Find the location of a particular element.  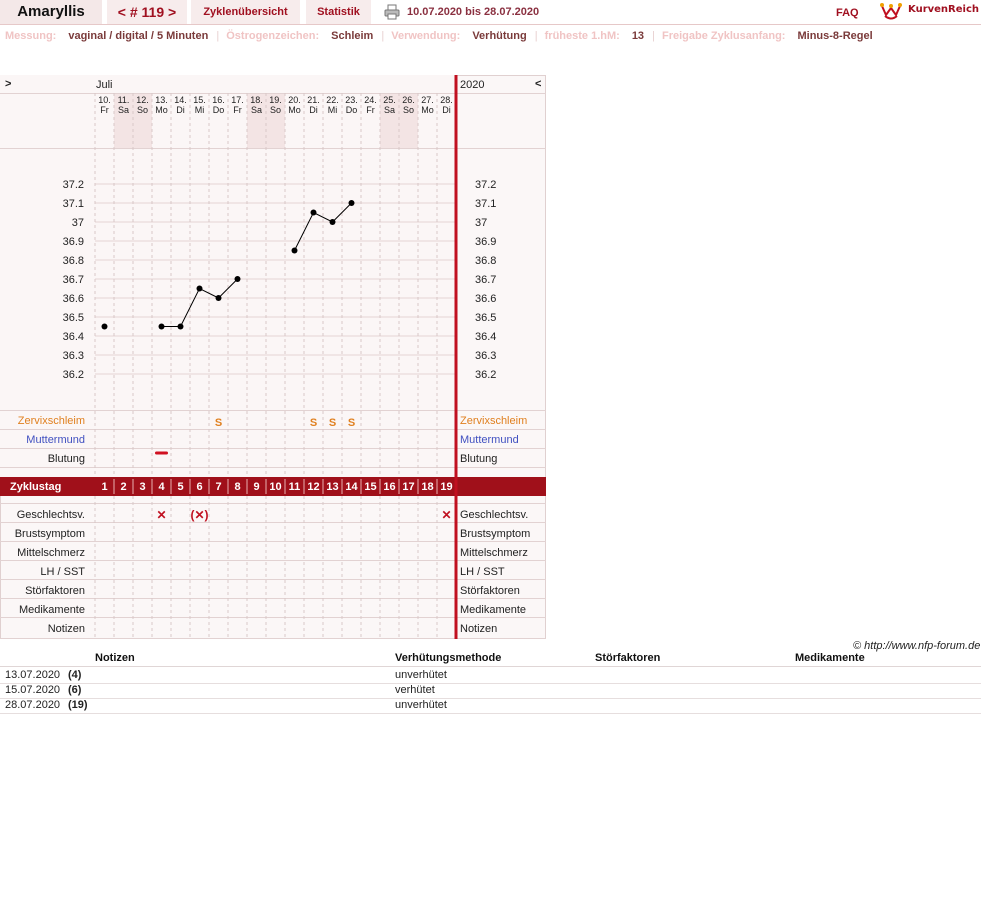

notes-header: Störfaktoren is located at coordinates (628, 658).